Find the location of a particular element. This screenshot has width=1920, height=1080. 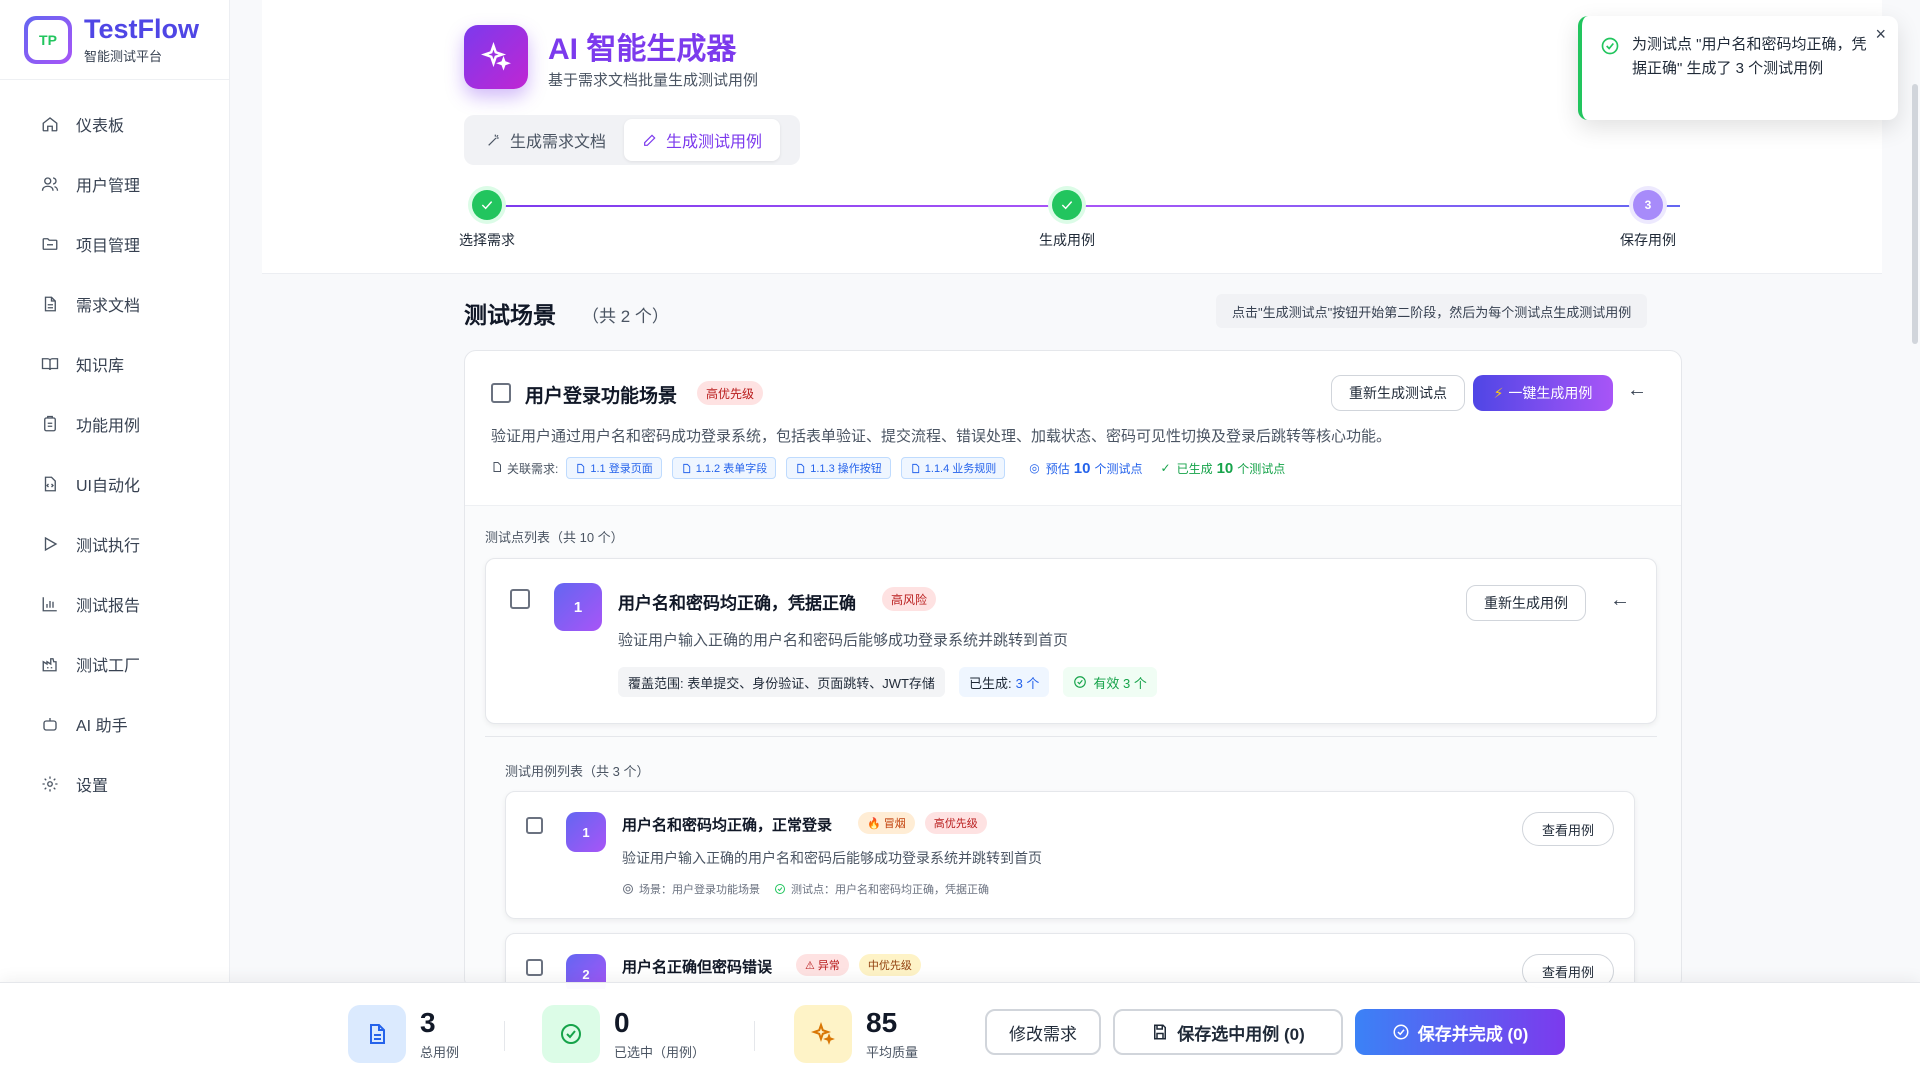

save-and-finish-button: 保存并完成 (0) is located at coordinates (1460, 1032).